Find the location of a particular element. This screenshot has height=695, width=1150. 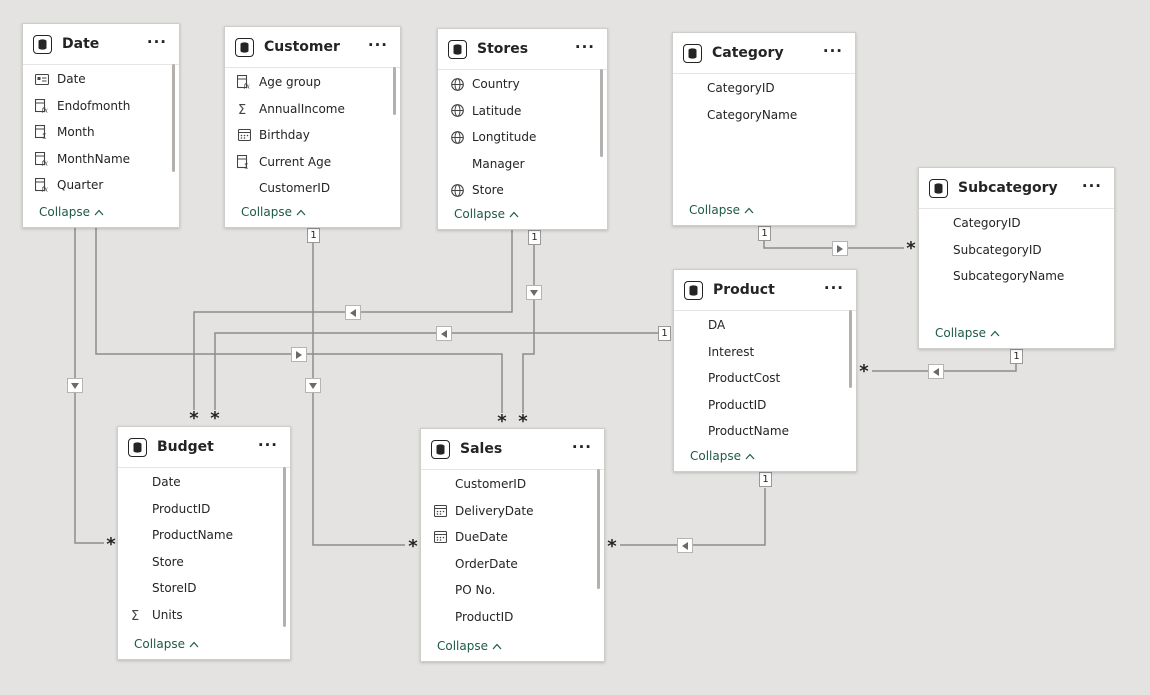

field-name: Interest is located at coordinates (731, 351).